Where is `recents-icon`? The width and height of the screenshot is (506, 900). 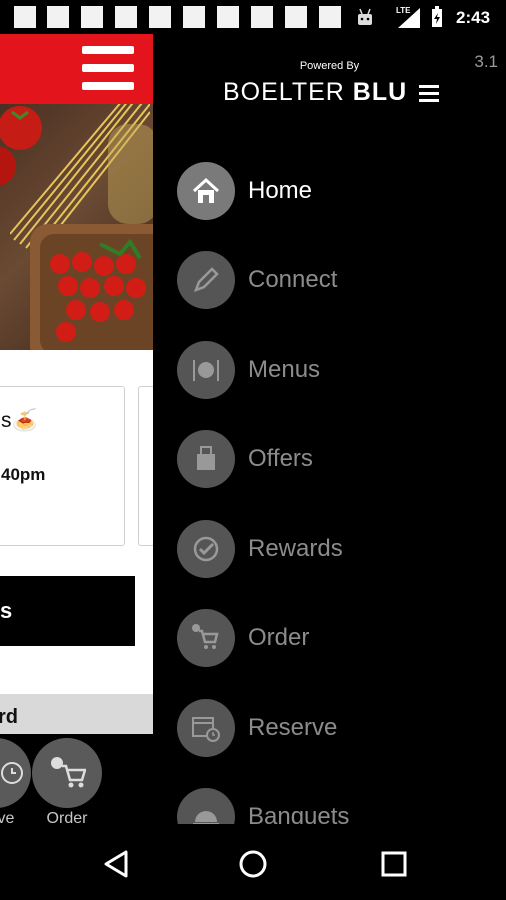 recents-icon is located at coordinates (394, 864).